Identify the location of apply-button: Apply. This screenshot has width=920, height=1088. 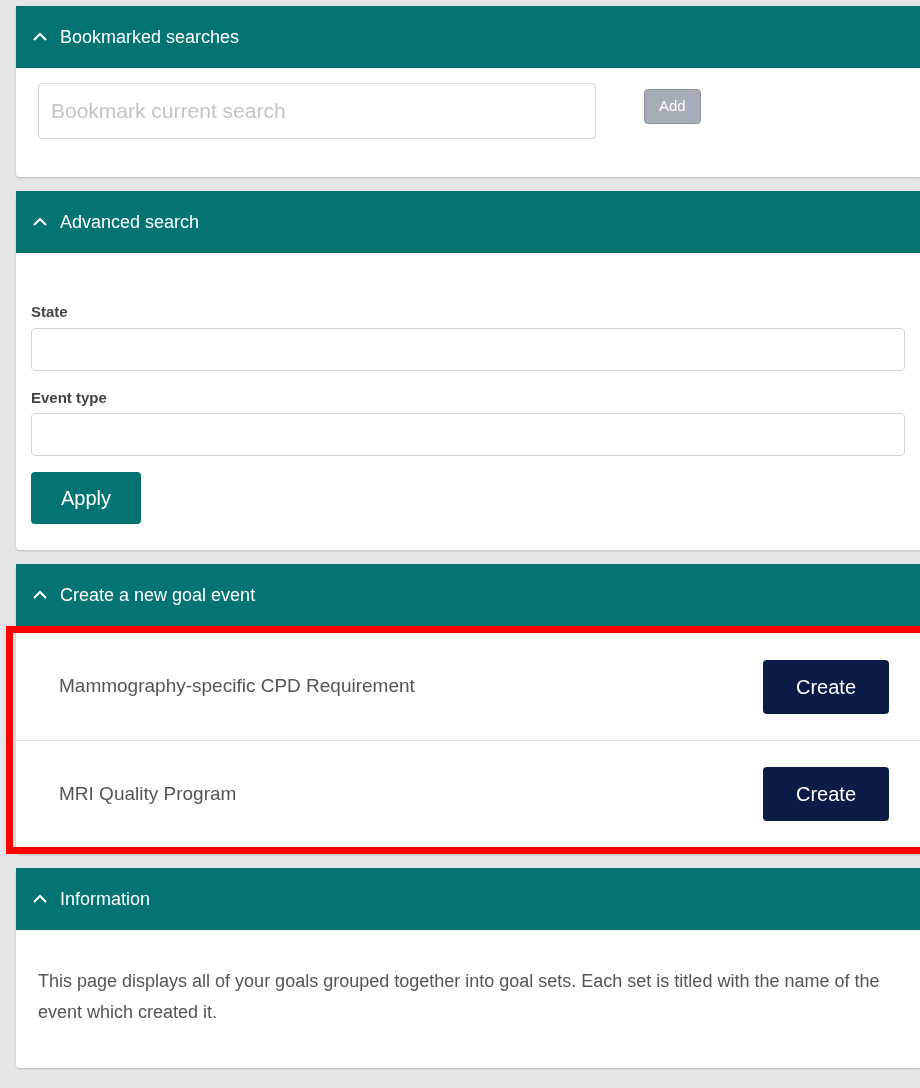
(86, 498).